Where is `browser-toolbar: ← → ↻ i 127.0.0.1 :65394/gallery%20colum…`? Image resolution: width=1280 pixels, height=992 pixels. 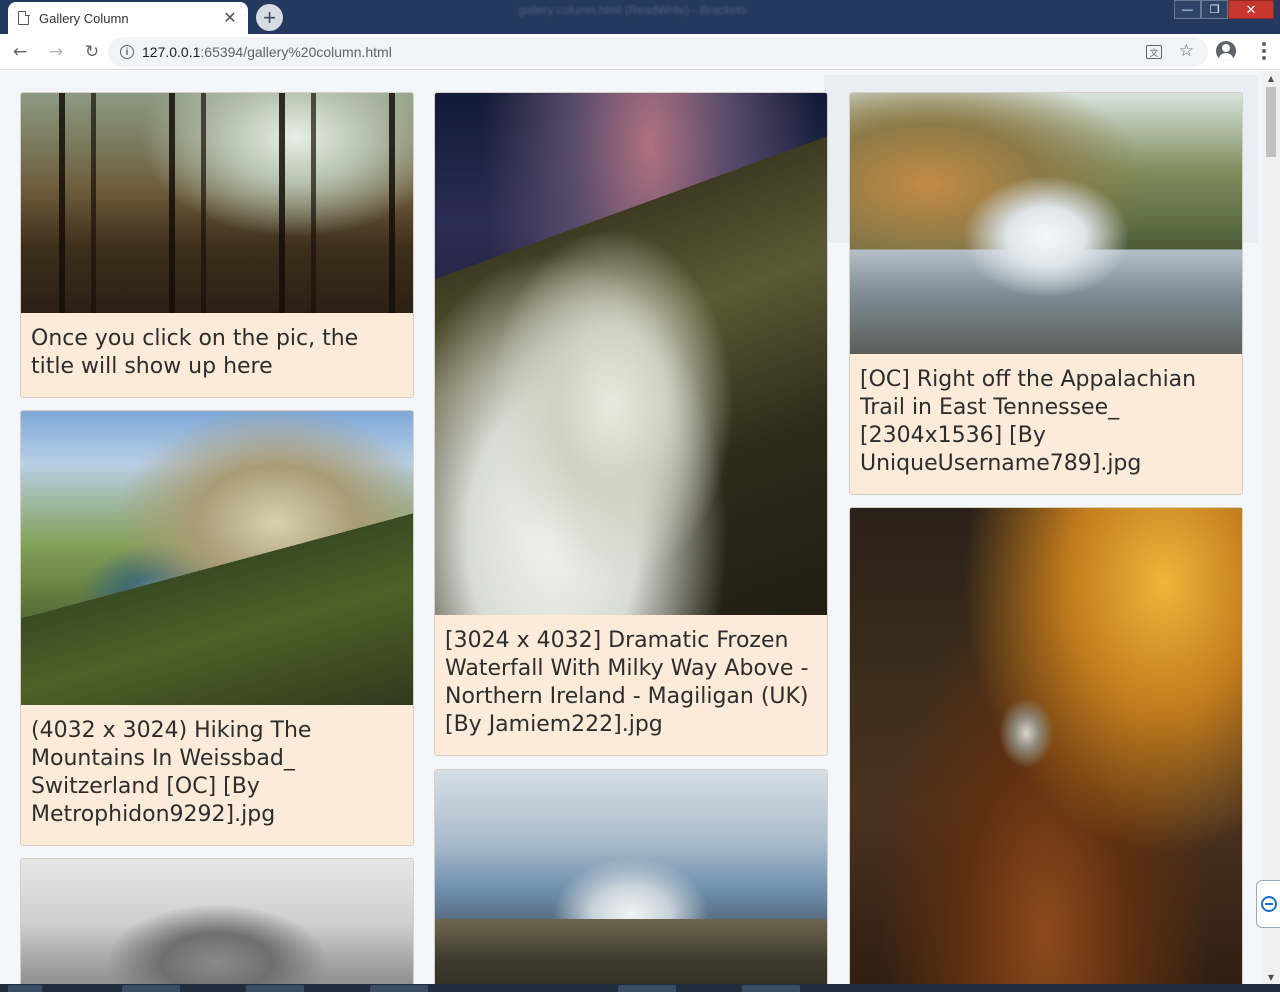
browser-toolbar: ← → ↻ i 127.0.0.1 :65394/gallery%20colum… is located at coordinates (640, 52).